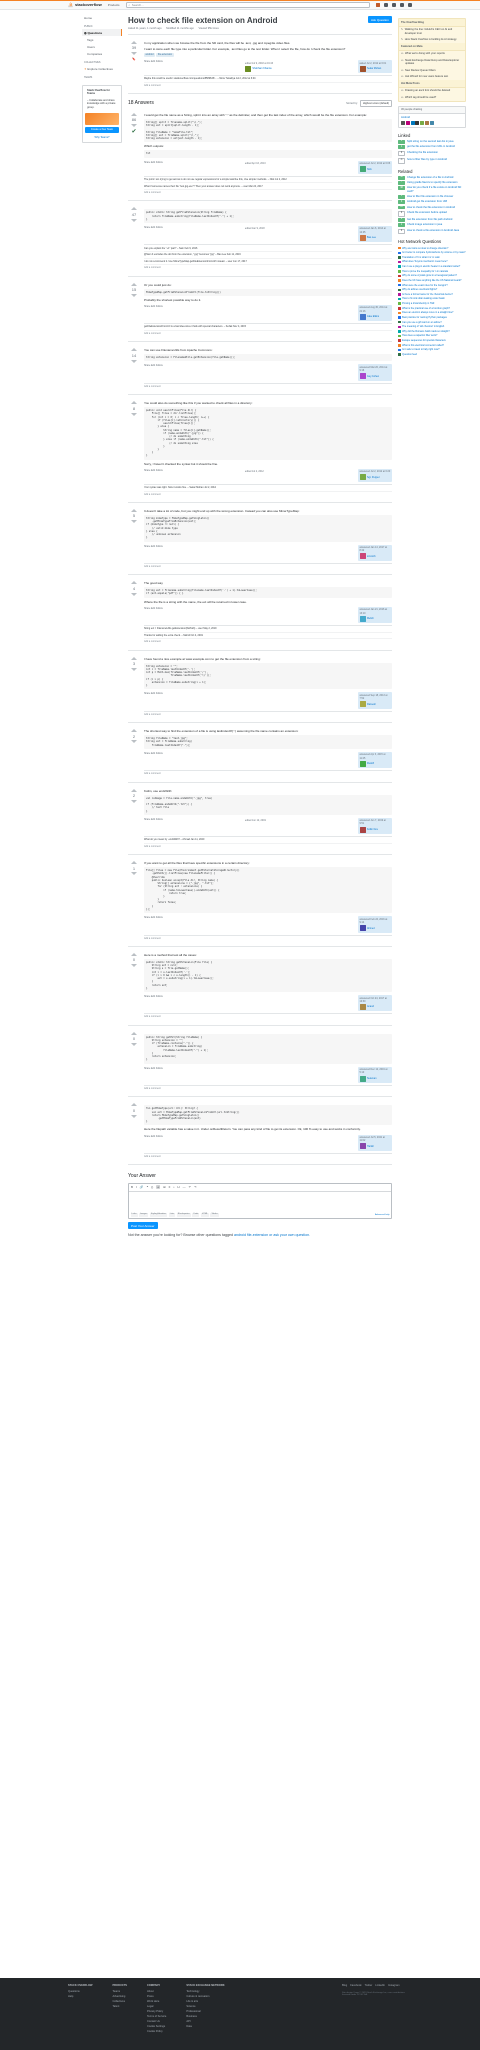 This screenshot has height=2050, width=480. I want to click on footer-link: Cookie Settings, so click(156, 2027).